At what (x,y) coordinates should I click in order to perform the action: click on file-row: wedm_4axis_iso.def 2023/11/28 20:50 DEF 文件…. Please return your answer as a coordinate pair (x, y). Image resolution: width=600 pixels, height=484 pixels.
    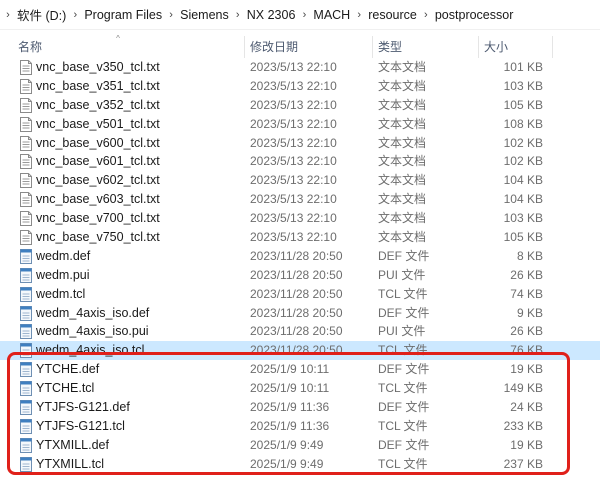
    Looking at the image, I should click on (300, 313).